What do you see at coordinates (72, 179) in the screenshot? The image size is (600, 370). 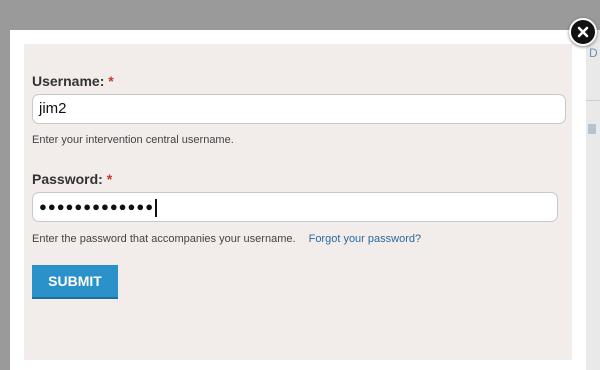 I see `password-label: Password: *` at bounding box center [72, 179].